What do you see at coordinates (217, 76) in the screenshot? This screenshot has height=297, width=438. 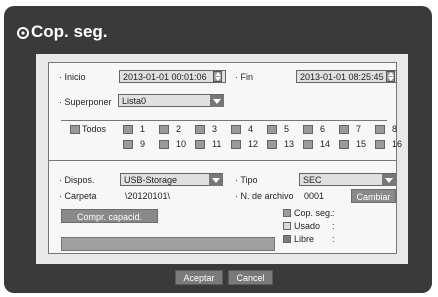 I see `start-time-spinner` at bounding box center [217, 76].